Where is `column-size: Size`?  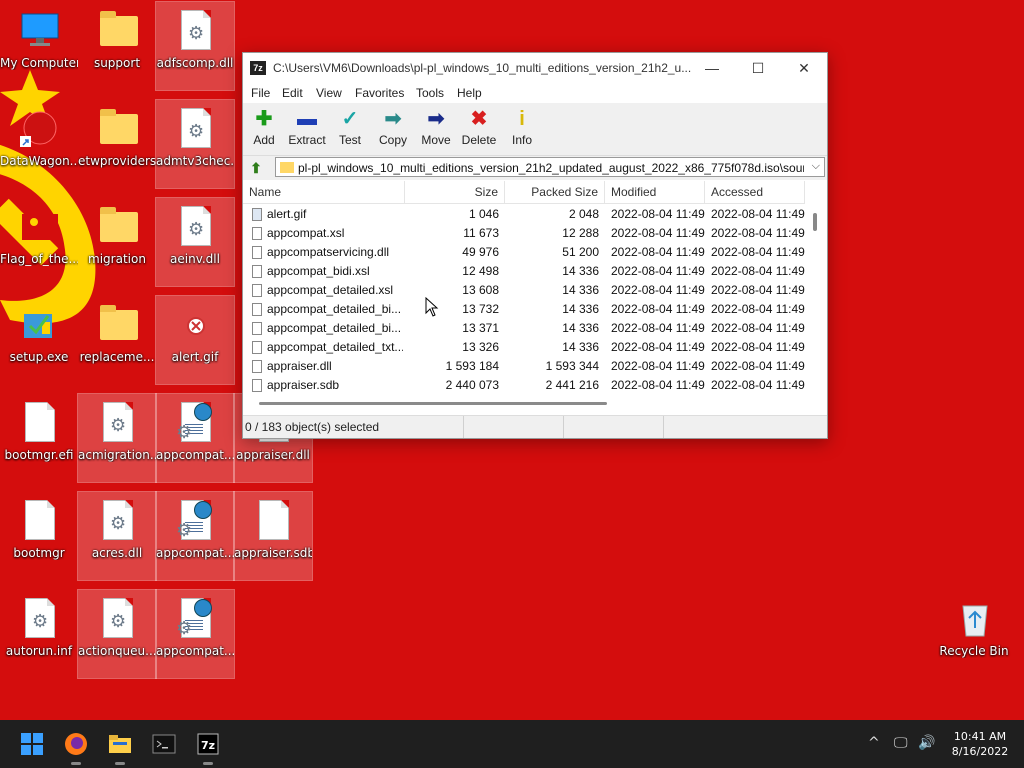 column-size: Size is located at coordinates (455, 192).